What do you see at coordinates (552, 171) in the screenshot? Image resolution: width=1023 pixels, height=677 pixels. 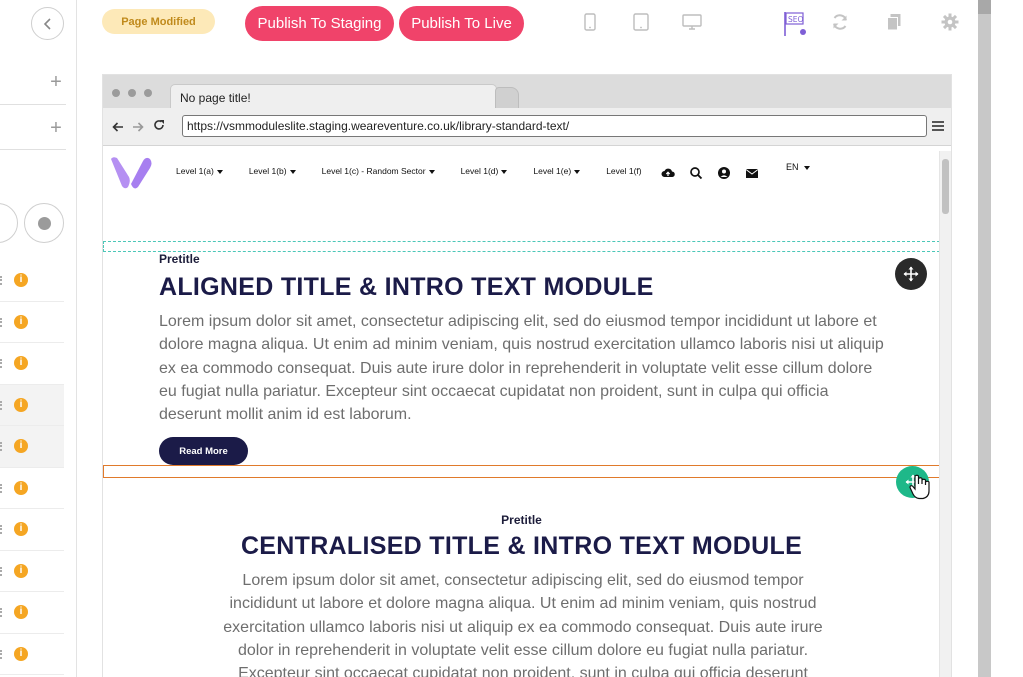 I see `nav-item-label: Level 1(e)` at bounding box center [552, 171].